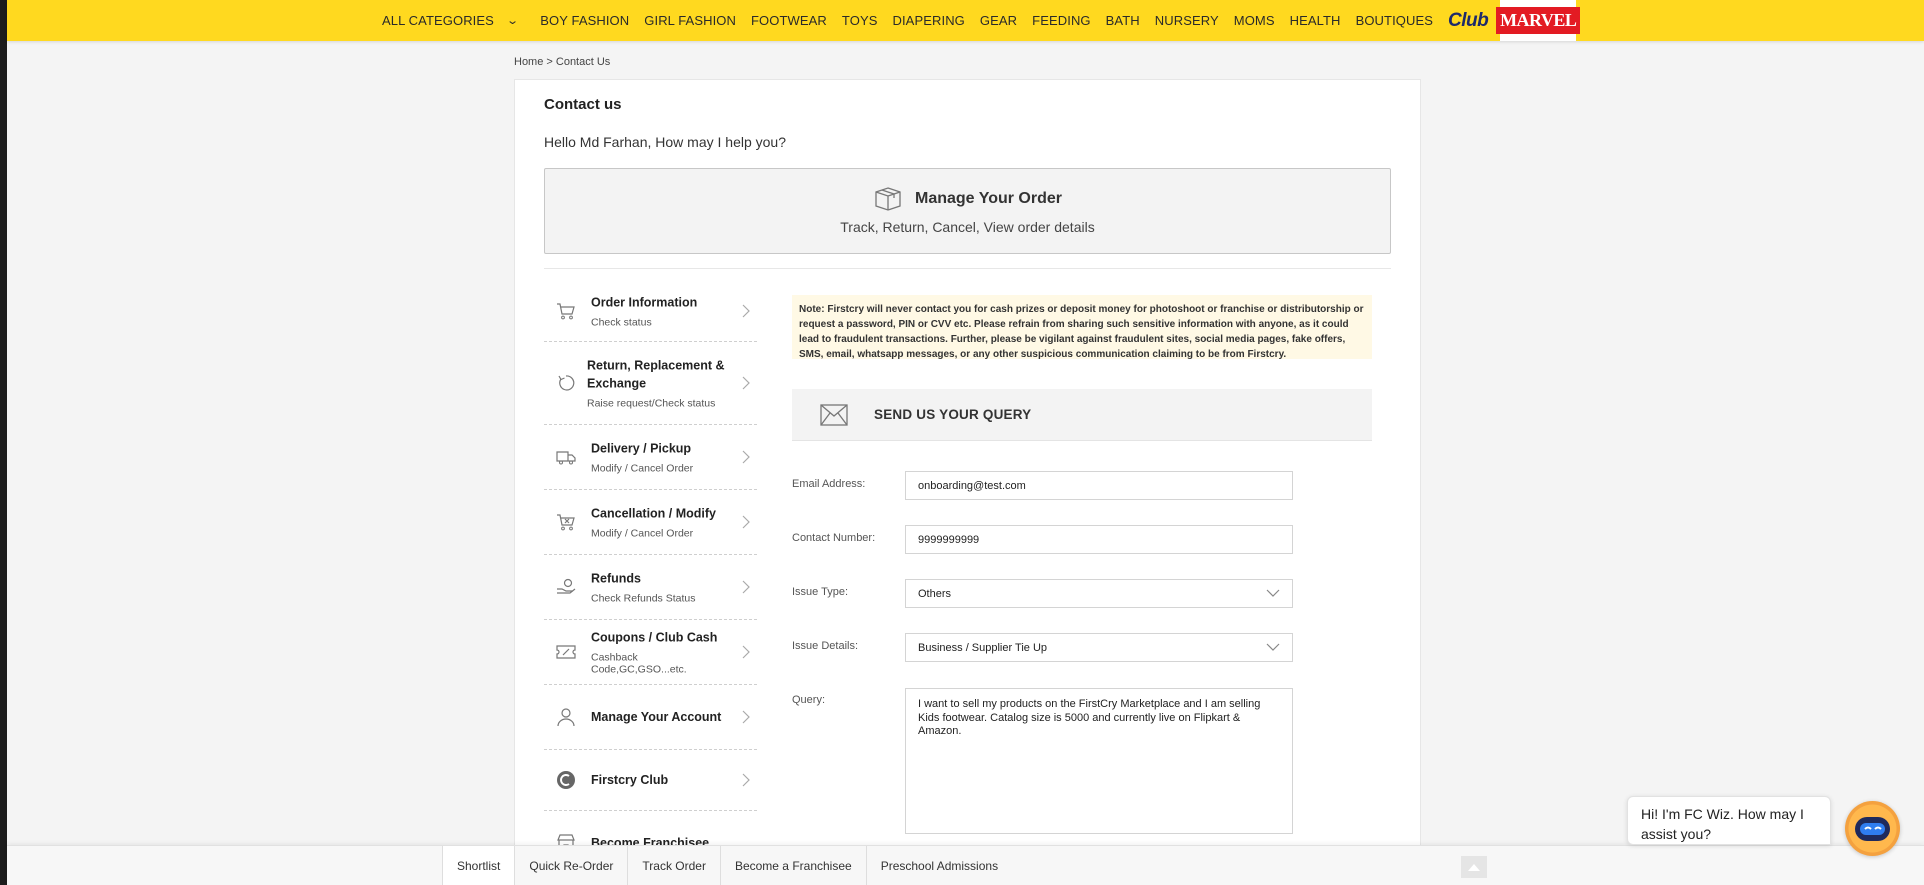 The width and height of the screenshot is (1924, 885). I want to click on menu-item-subtitle: Cashback Code,GC,GSO...etc., so click(639, 663).